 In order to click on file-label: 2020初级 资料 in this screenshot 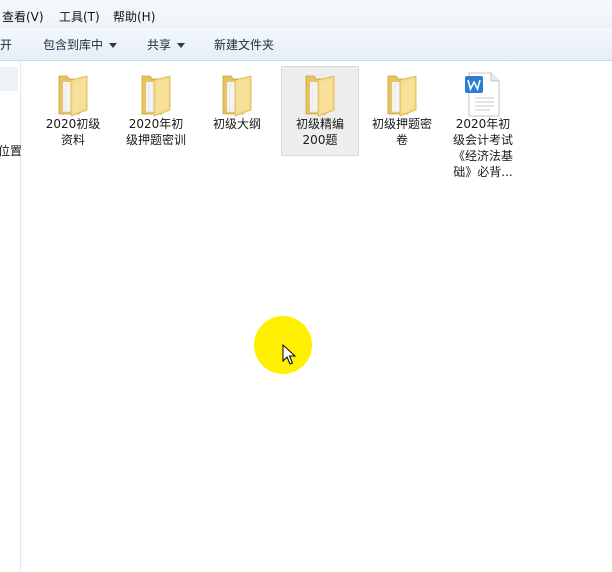, I will do `click(73, 132)`.